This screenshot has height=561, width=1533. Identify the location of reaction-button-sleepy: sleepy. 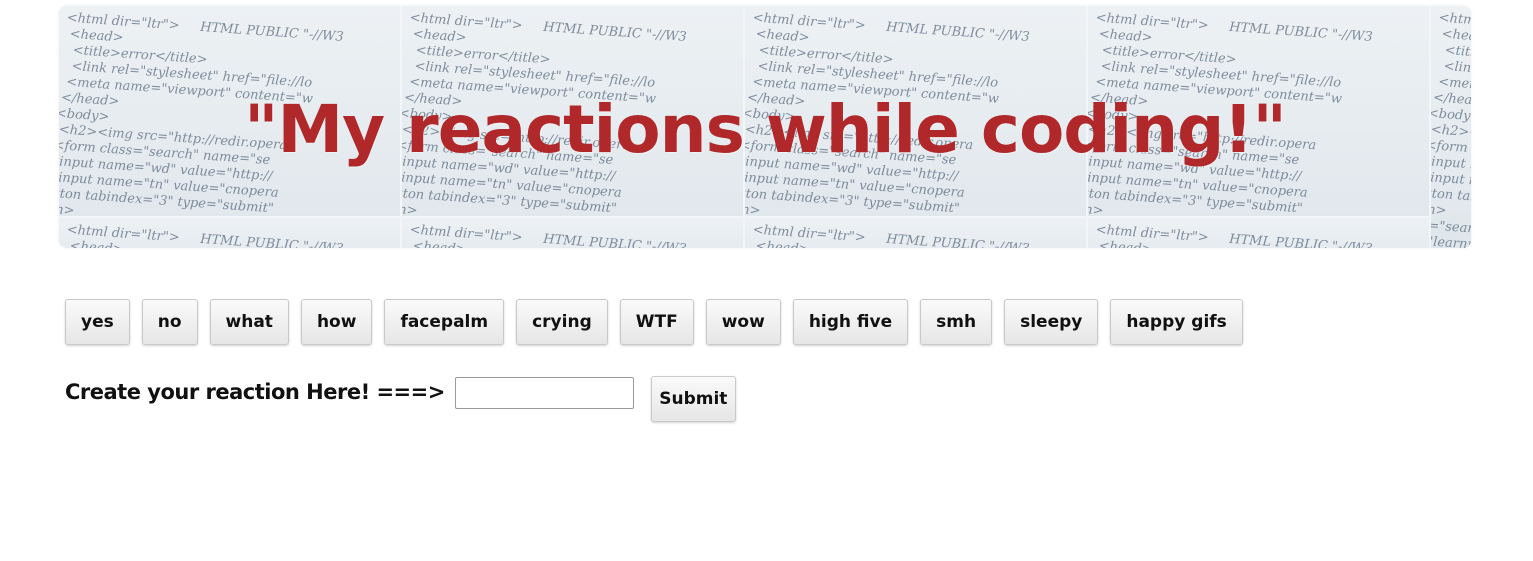
(1051, 322).